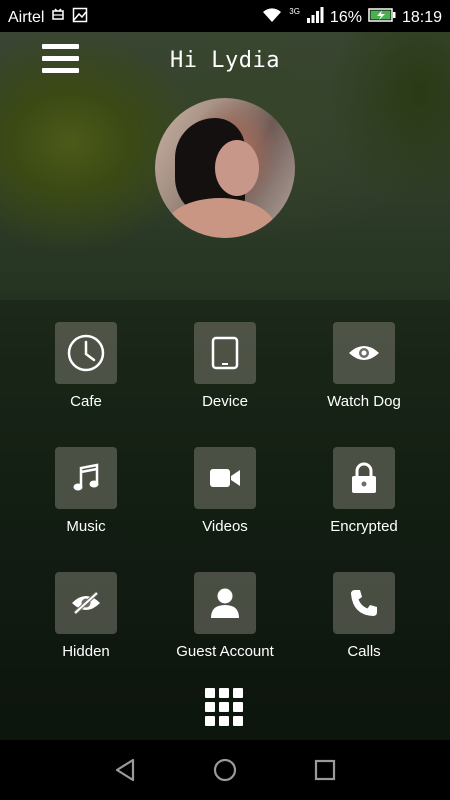 Image resolution: width=450 pixels, height=800 pixels. I want to click on video-camera-icon, so click(225, 478).